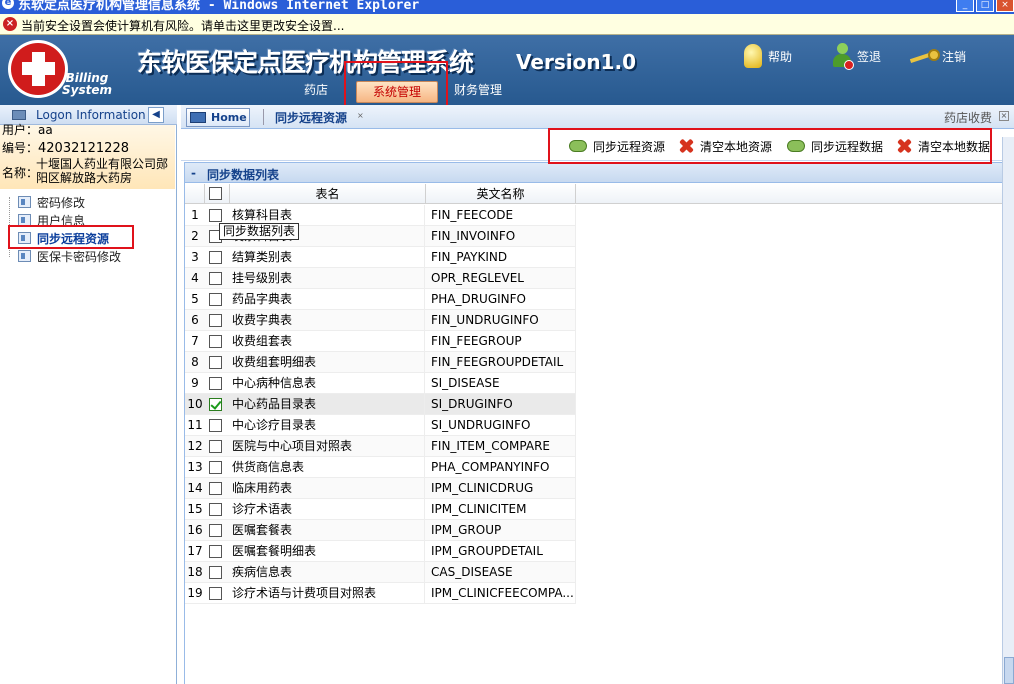 This screenshot has height=684, width=1014. Describe the element at coordinates (193, 173) in the screenshot. I see `collapse-grid-button: -` at that location.